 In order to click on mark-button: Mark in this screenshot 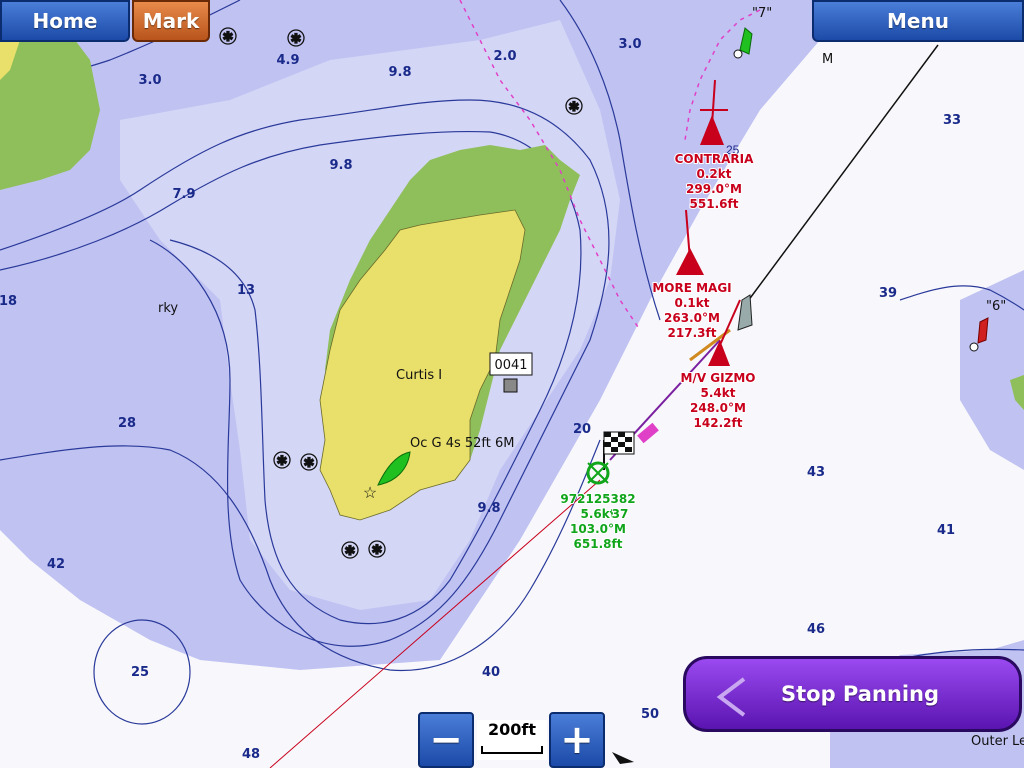, I will do `click(171, 21)`.